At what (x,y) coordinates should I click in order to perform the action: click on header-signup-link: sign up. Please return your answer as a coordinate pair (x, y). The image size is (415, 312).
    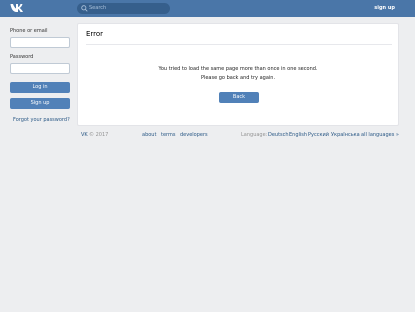
    Looking at the image, I should click on (384, 8).